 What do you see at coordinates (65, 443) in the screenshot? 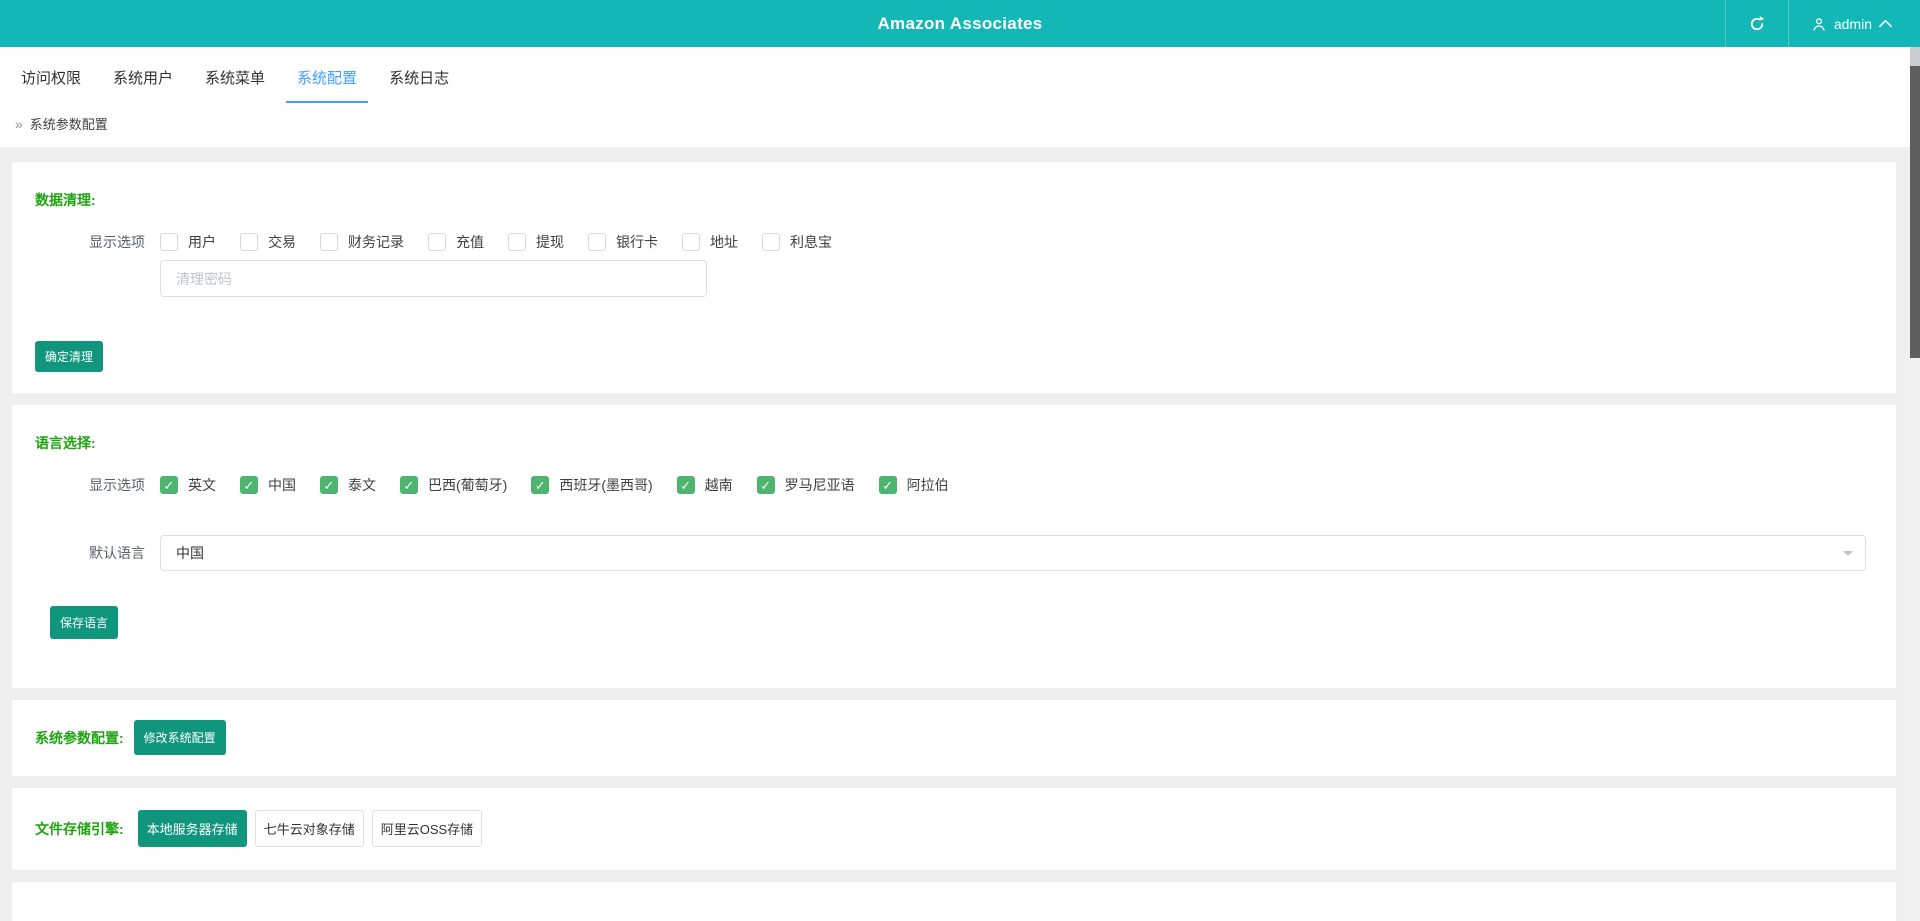
I see `language-title: 语言选择:` at bounding box center [65, 443].